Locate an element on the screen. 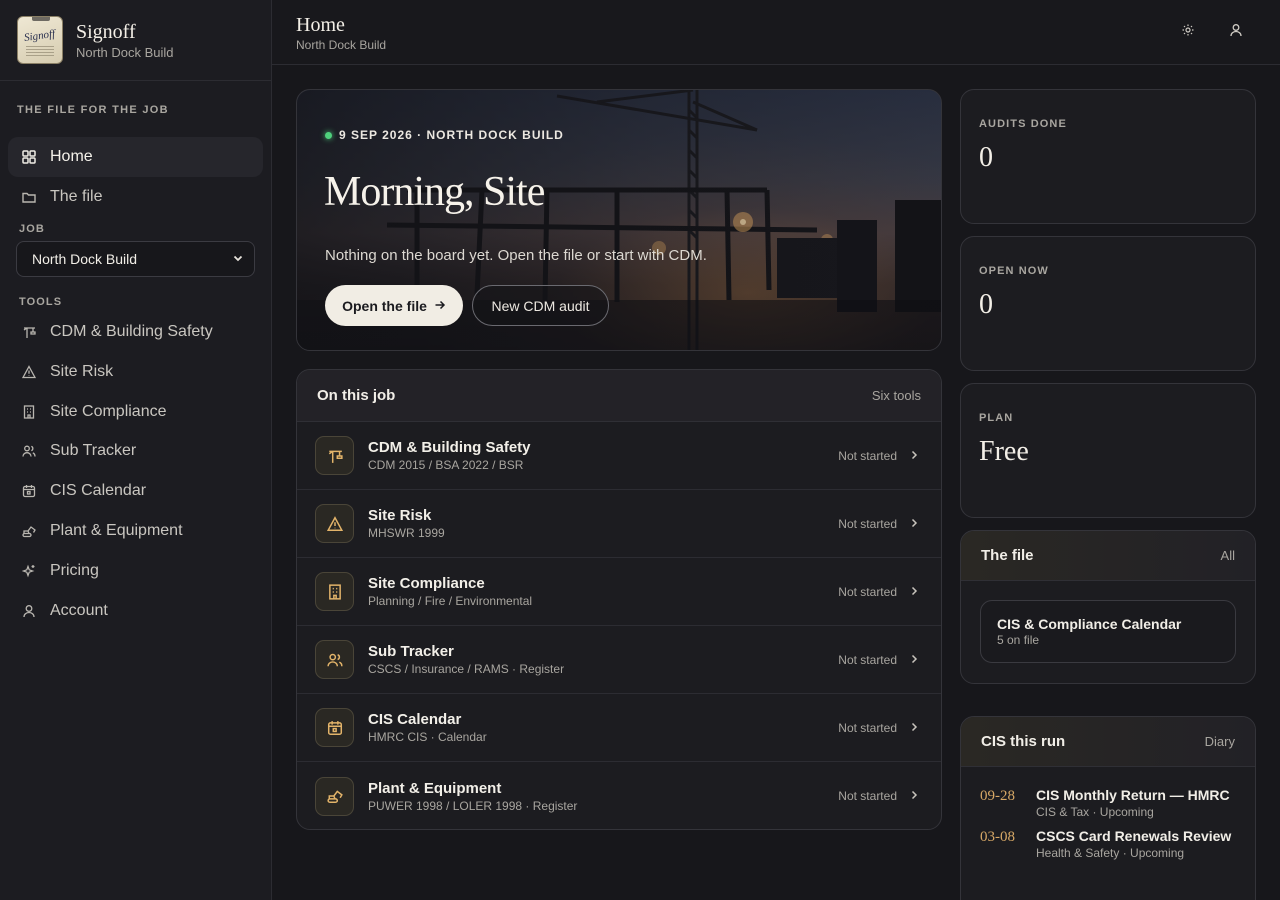 Image resolution: width=1280 pixels, height=900 pixels. sidebar-item-label: Sub Tracker is located at coordinates (93, 450).